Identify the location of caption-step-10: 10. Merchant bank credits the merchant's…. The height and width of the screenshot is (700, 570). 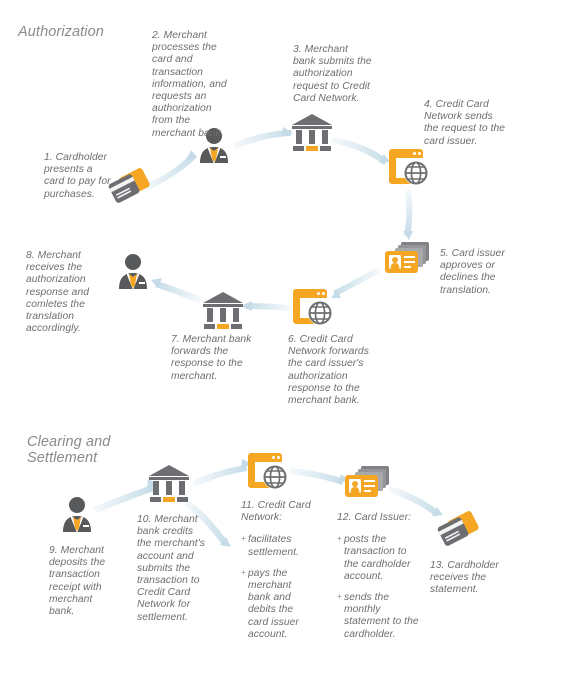
(171, 568).